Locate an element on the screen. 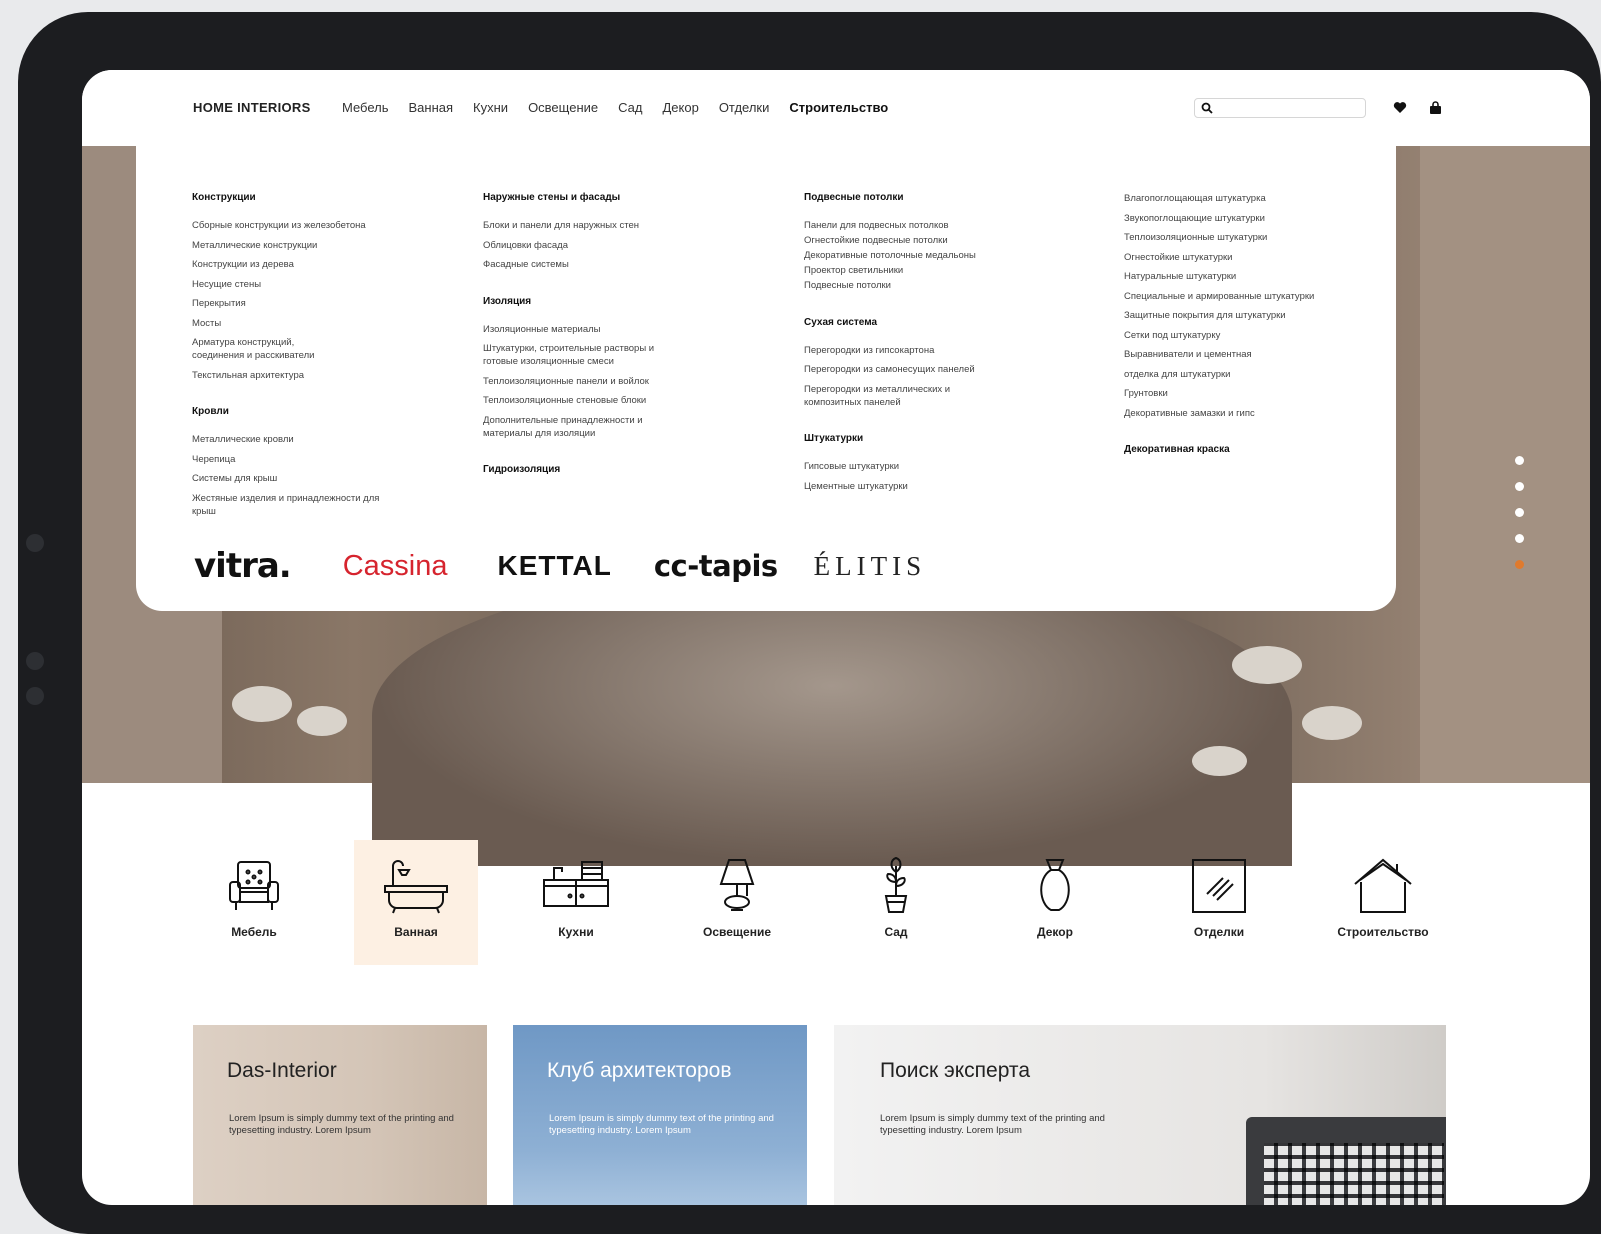 This screenshot has width=1601, height=1234. brand-logo-elitis: ÉLITIS is located at coordinates (870, 566).